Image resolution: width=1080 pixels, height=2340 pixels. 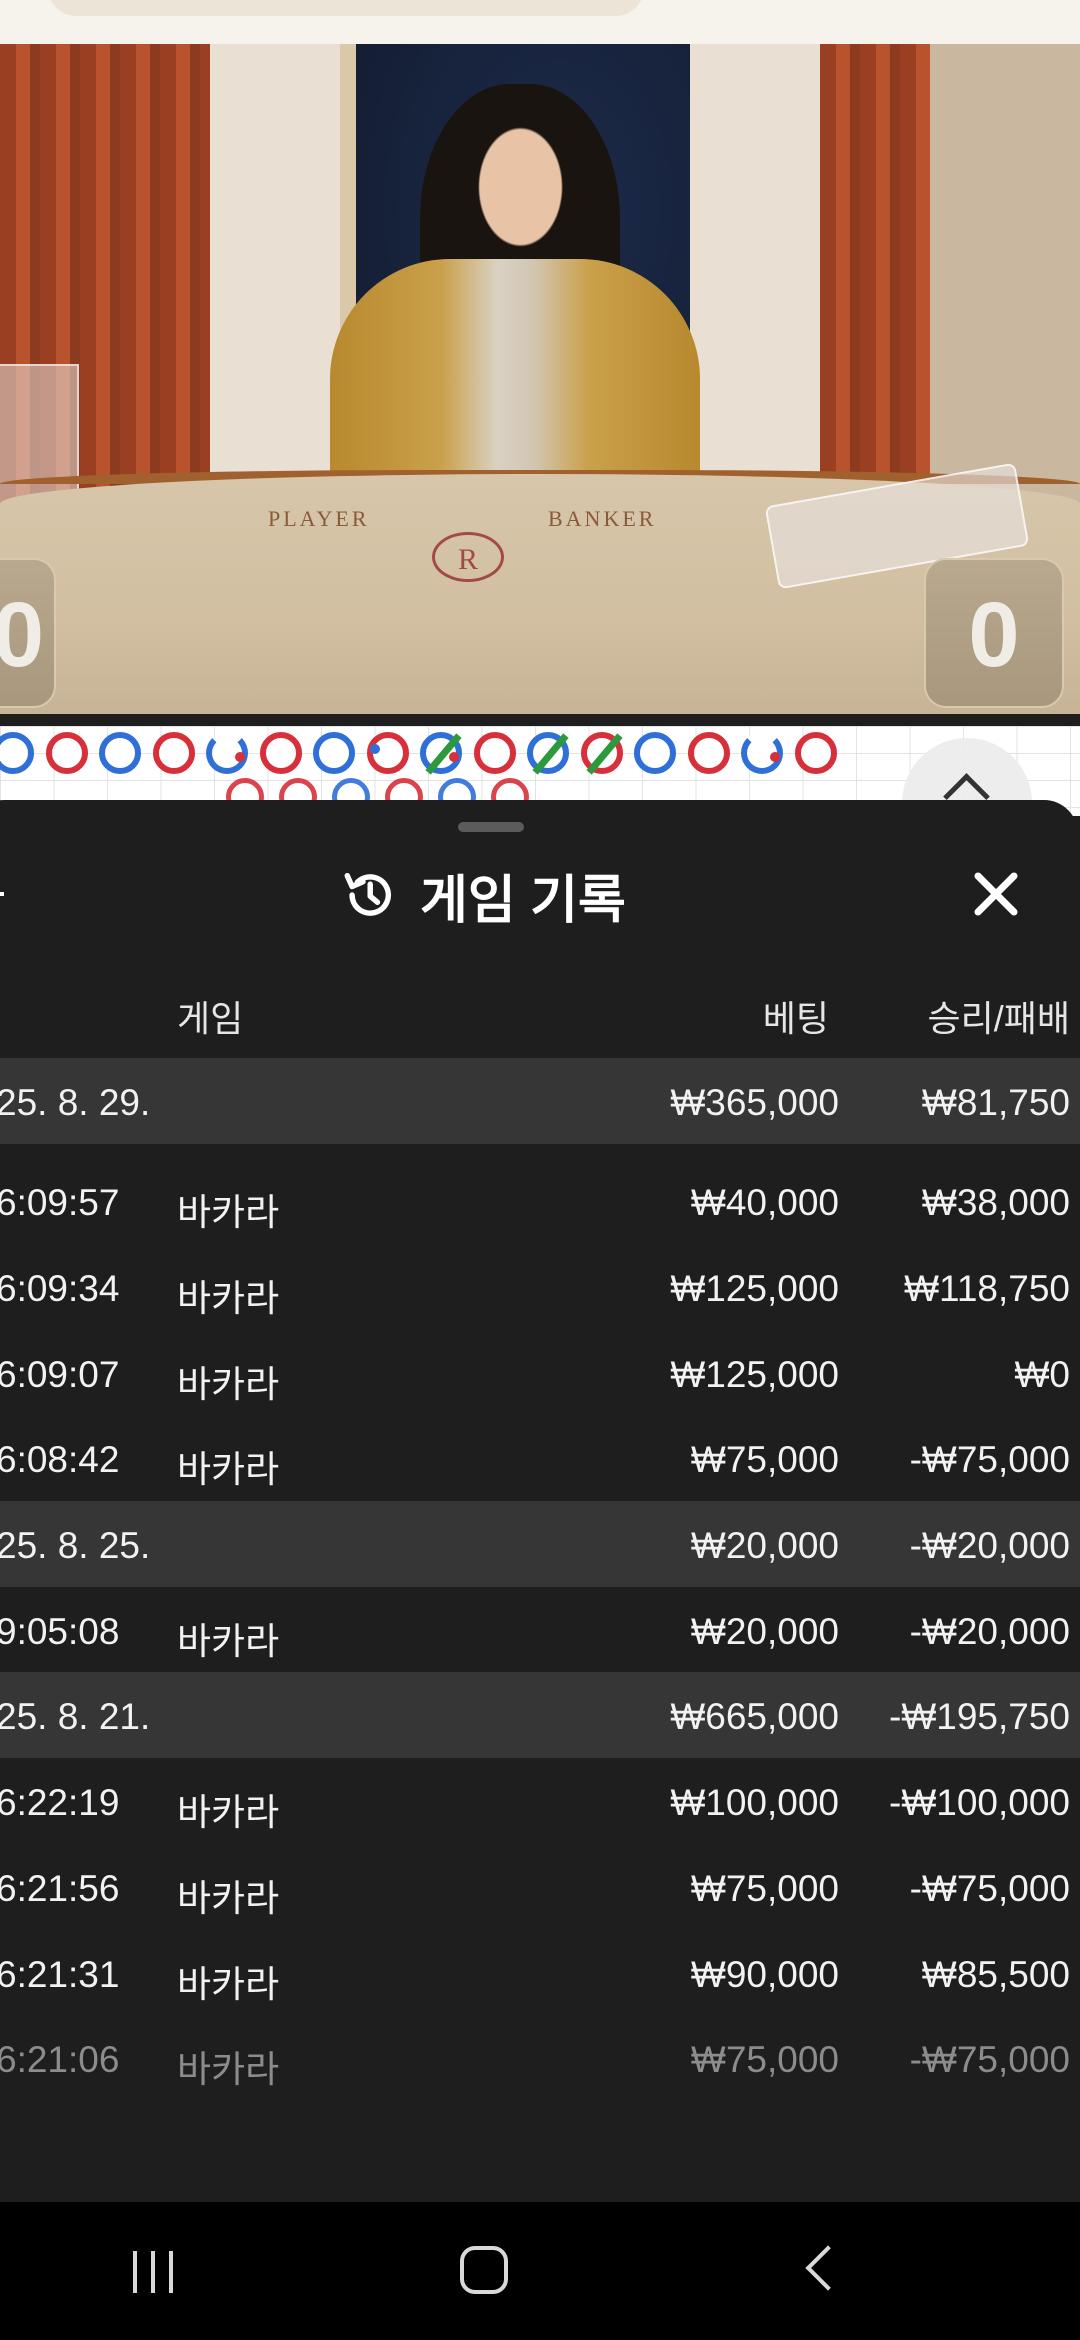 I want to click on curtain-right, so click(x=875, y=279).